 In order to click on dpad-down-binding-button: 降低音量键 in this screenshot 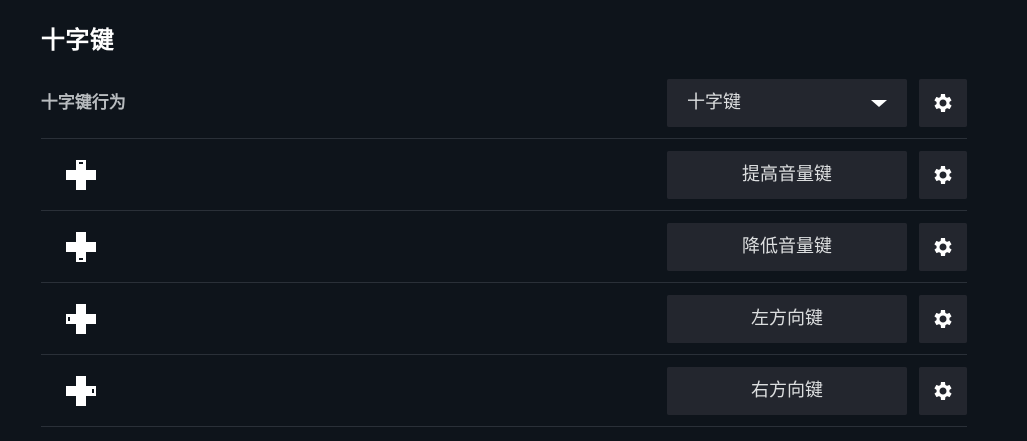, I will do `click(787, 247)`.